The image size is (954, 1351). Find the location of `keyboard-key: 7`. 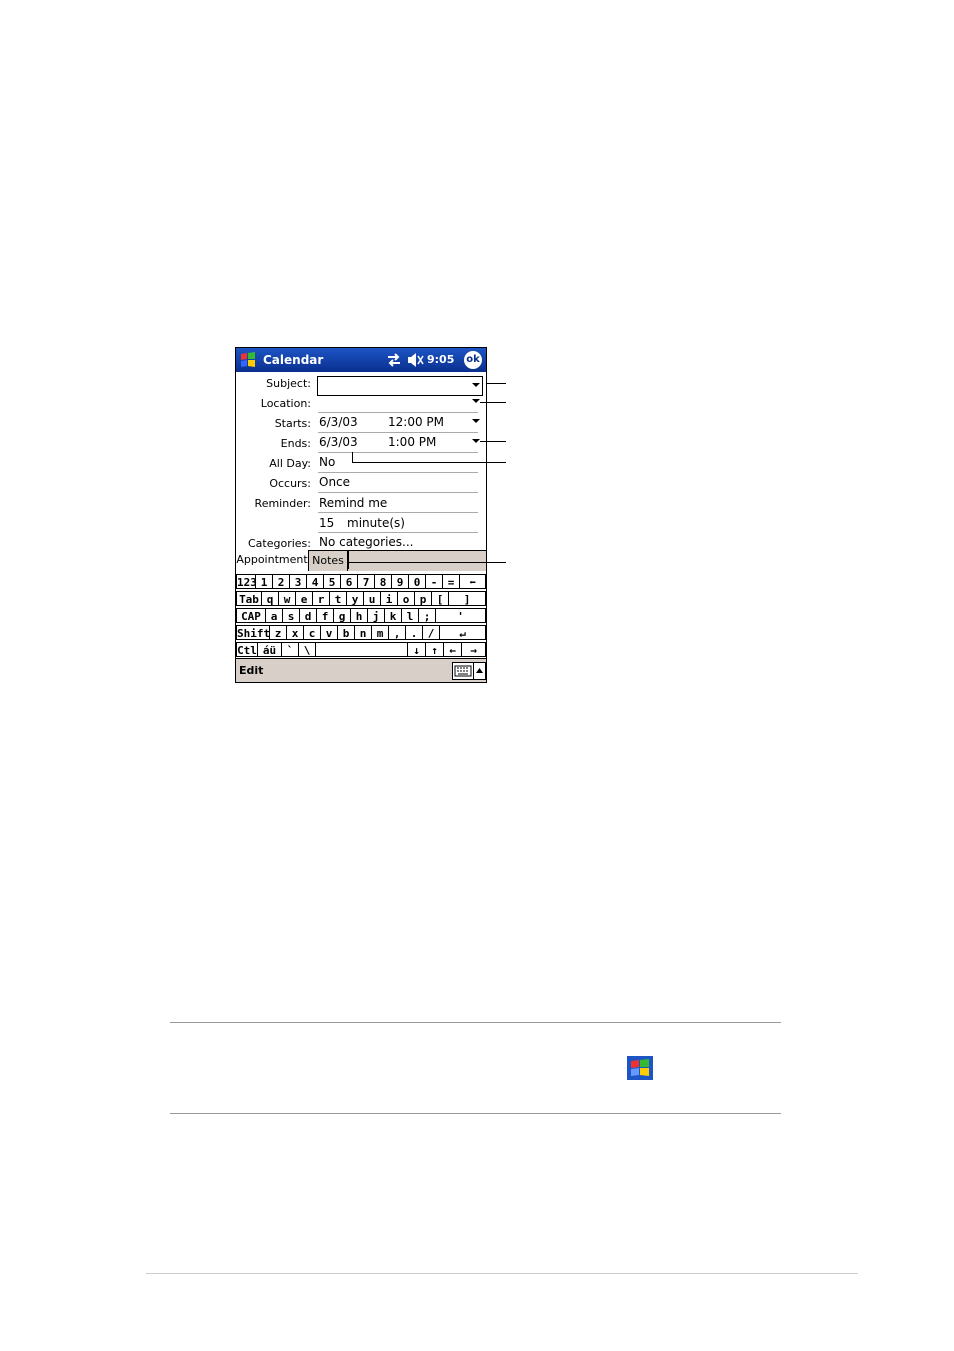

keyboard-key: 7 is located at coordinates (366, 581).